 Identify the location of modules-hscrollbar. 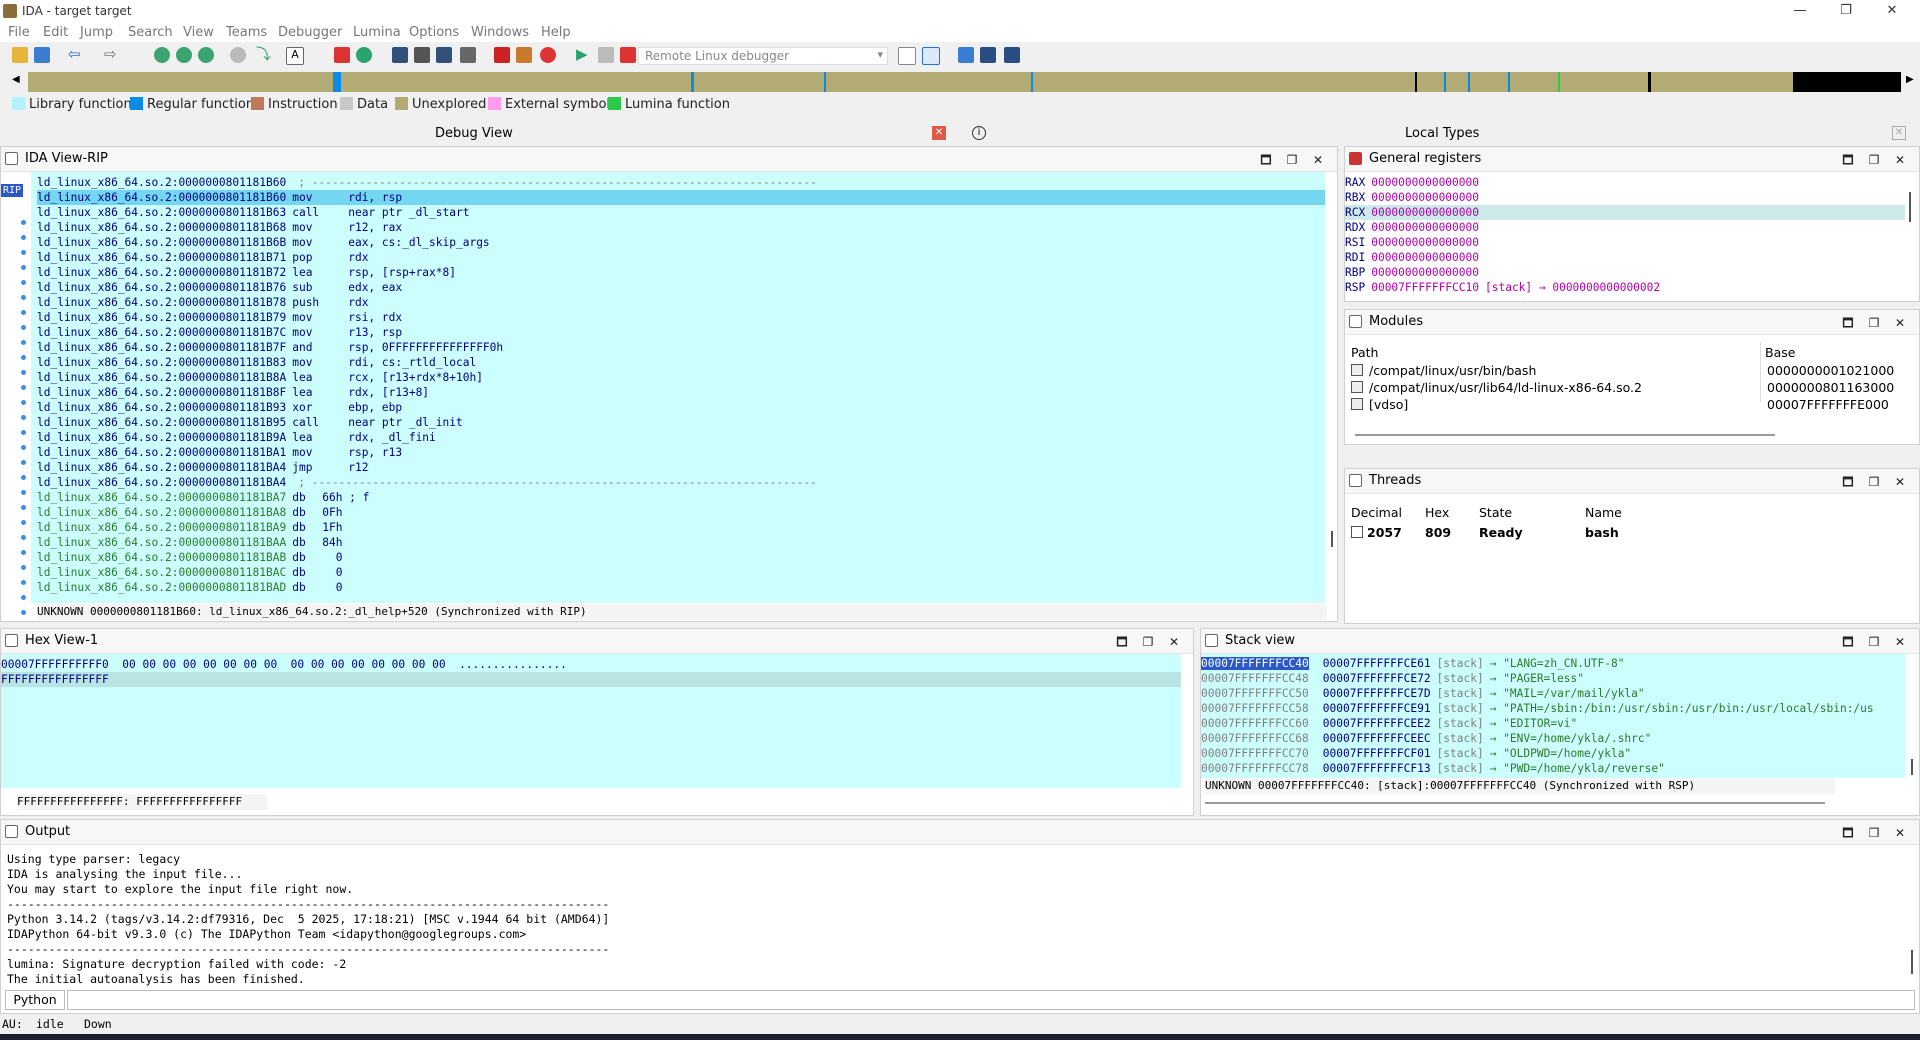
(1565, 435).